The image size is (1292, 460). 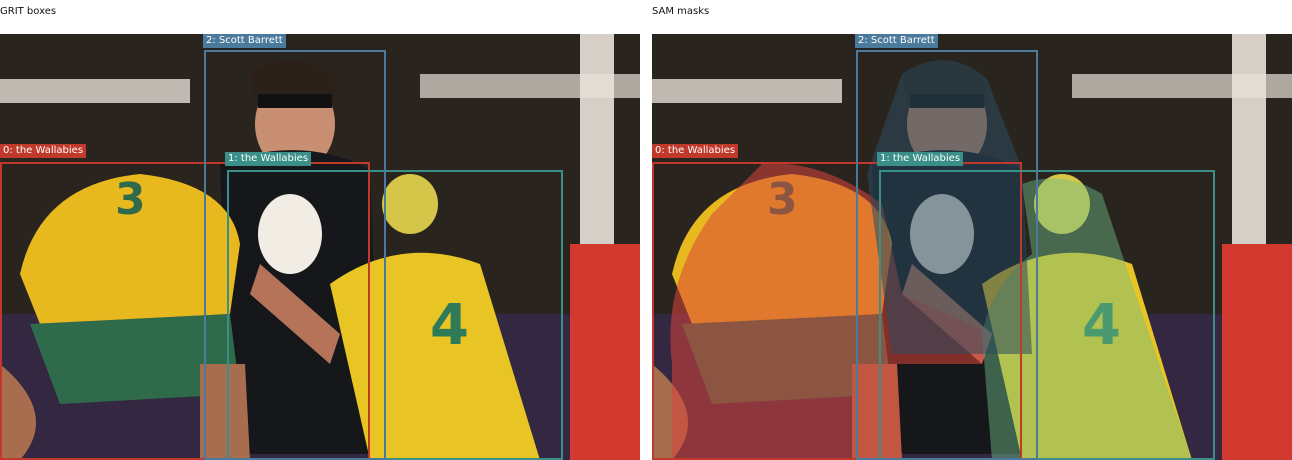 What do you see at coordinates (268, 159) in the screenshot?
I see `grit-label-1: 1: the Wallabies` at bounding box center [268, 159].